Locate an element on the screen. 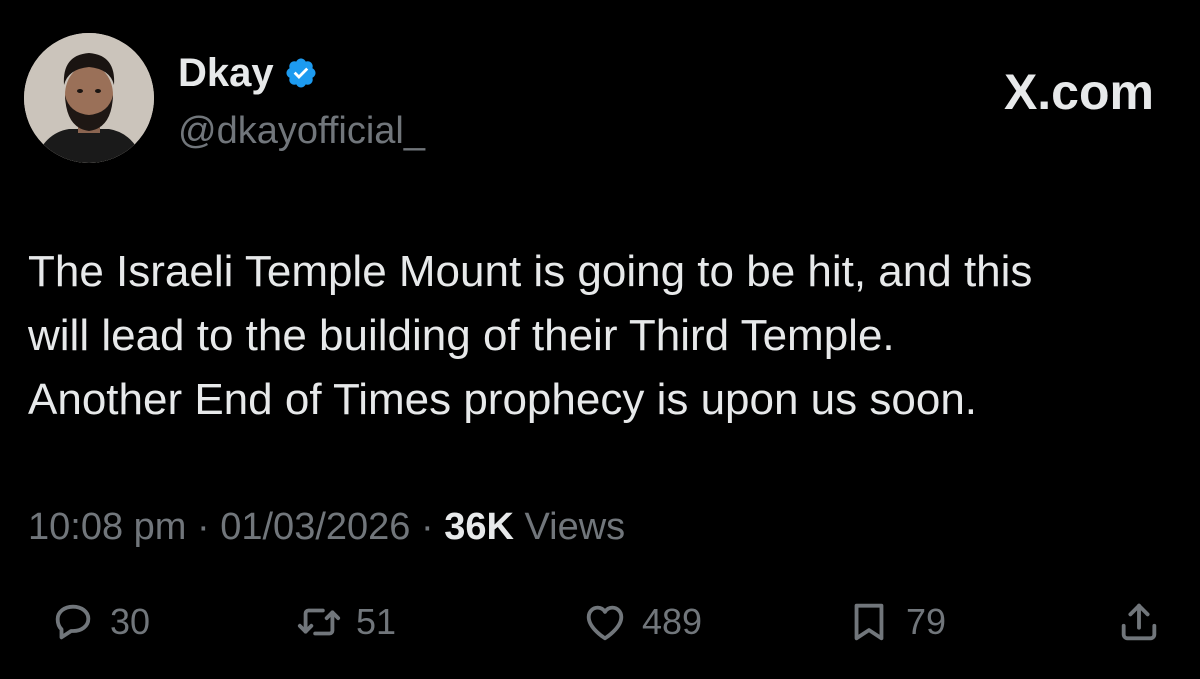 This screenshot has height=679, width=1200. tweet-time: 10:08 pm is located at coordinates (107, 527).